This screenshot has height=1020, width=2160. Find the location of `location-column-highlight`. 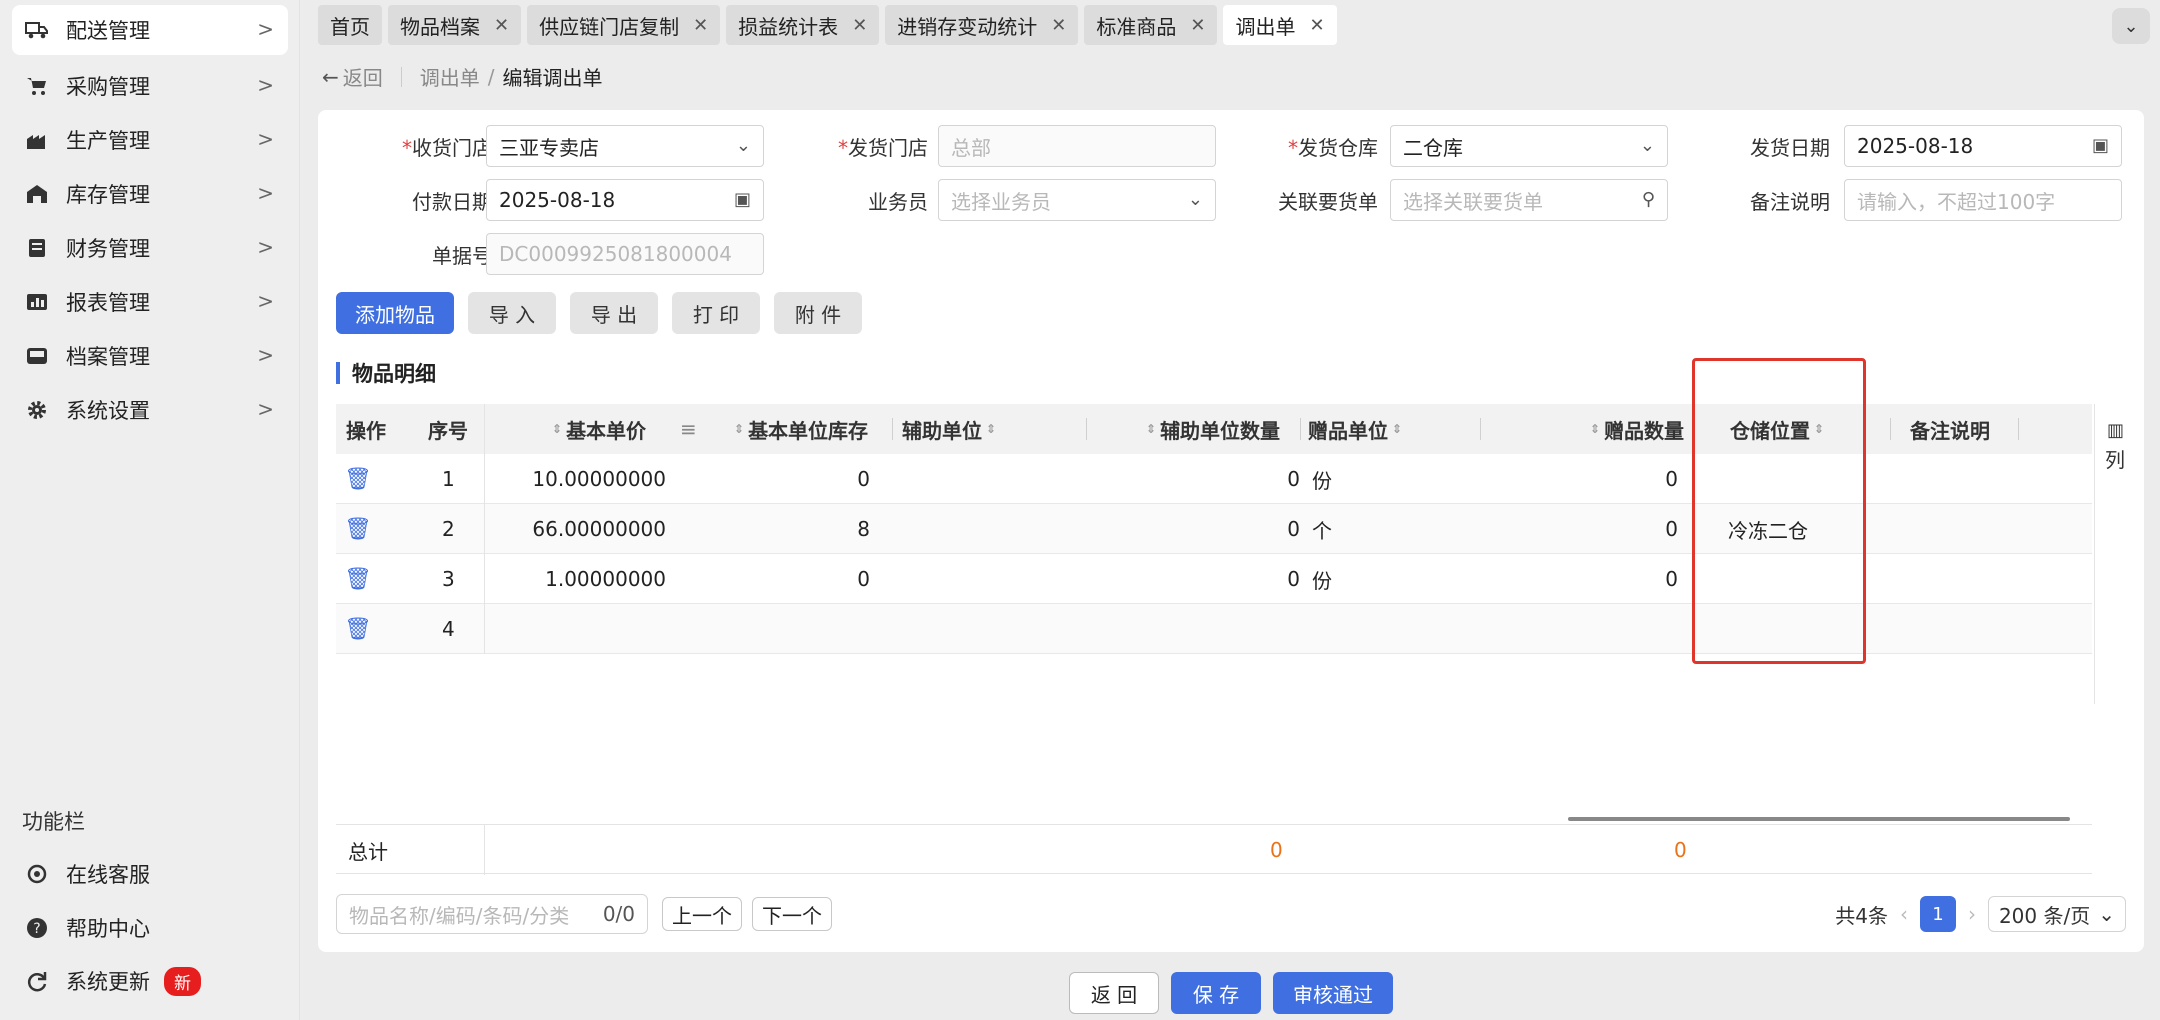

location-column-highlight is located at coordinates (1779, 511).